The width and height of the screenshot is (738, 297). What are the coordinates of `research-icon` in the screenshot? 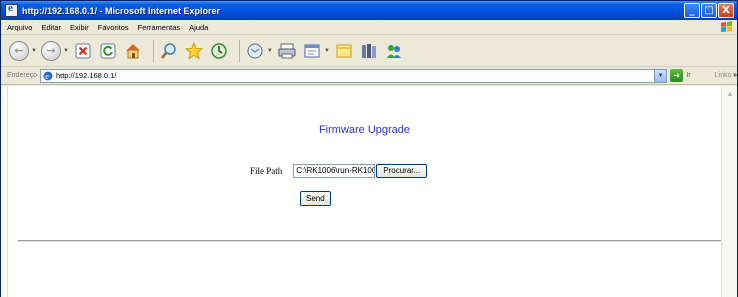 It's located at (369, 51).